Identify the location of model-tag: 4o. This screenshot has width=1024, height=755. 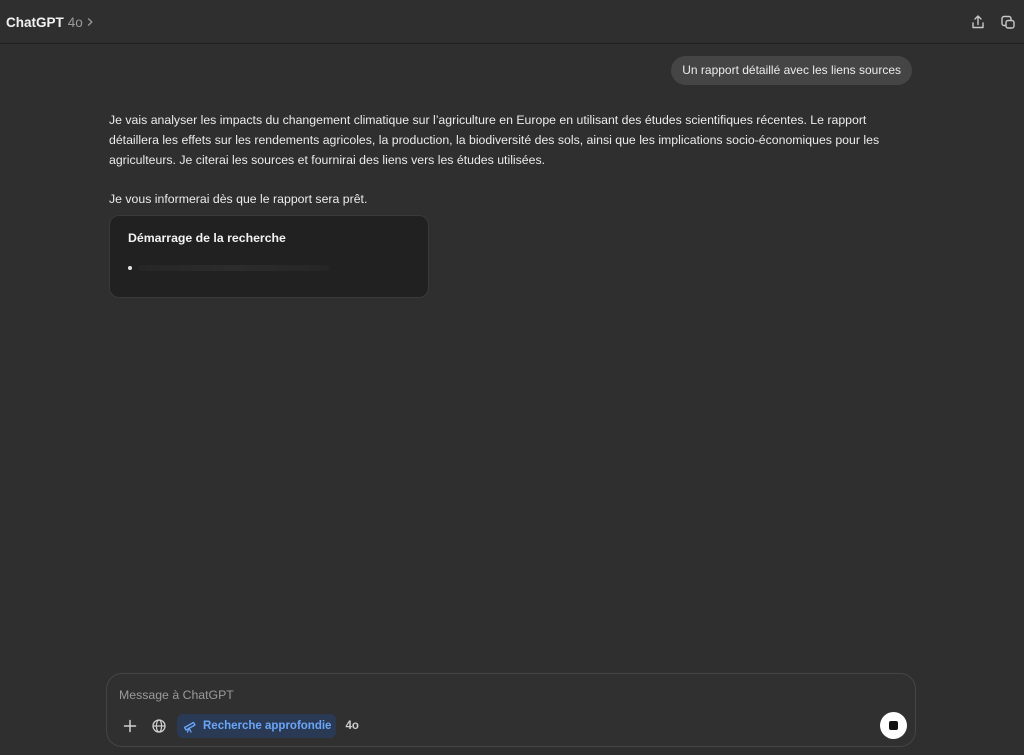
(351, 726).